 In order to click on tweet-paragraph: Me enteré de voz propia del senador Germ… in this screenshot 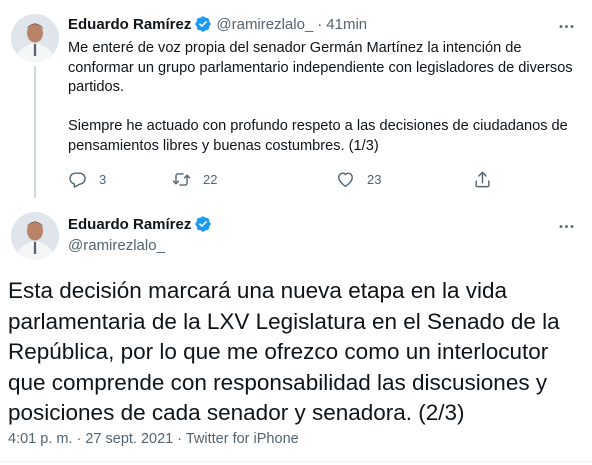, I will do `click(320, 67)`.